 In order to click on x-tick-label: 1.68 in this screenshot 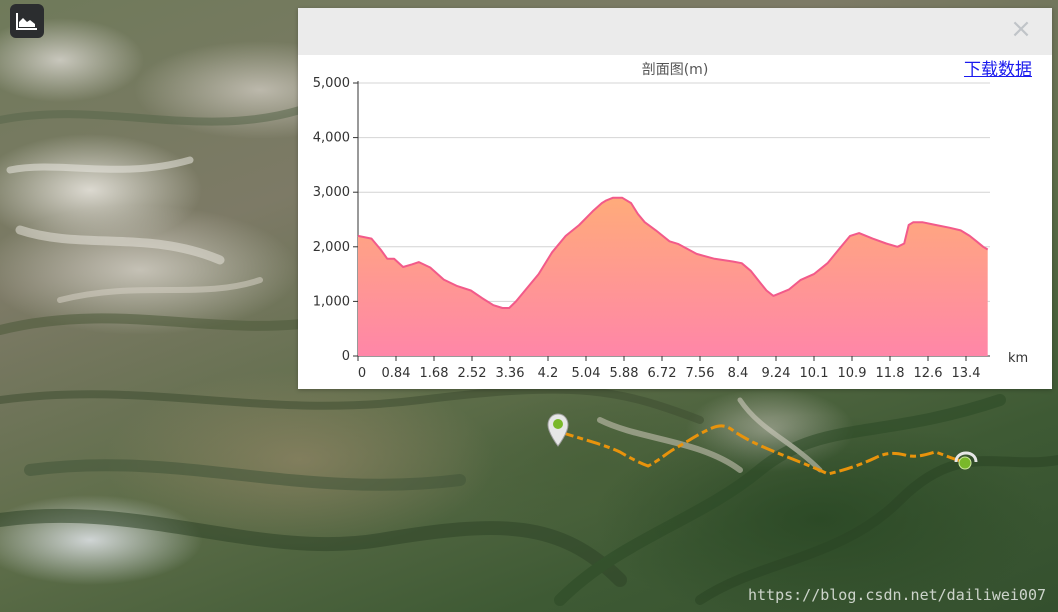, I will do `click(434, 373)`.